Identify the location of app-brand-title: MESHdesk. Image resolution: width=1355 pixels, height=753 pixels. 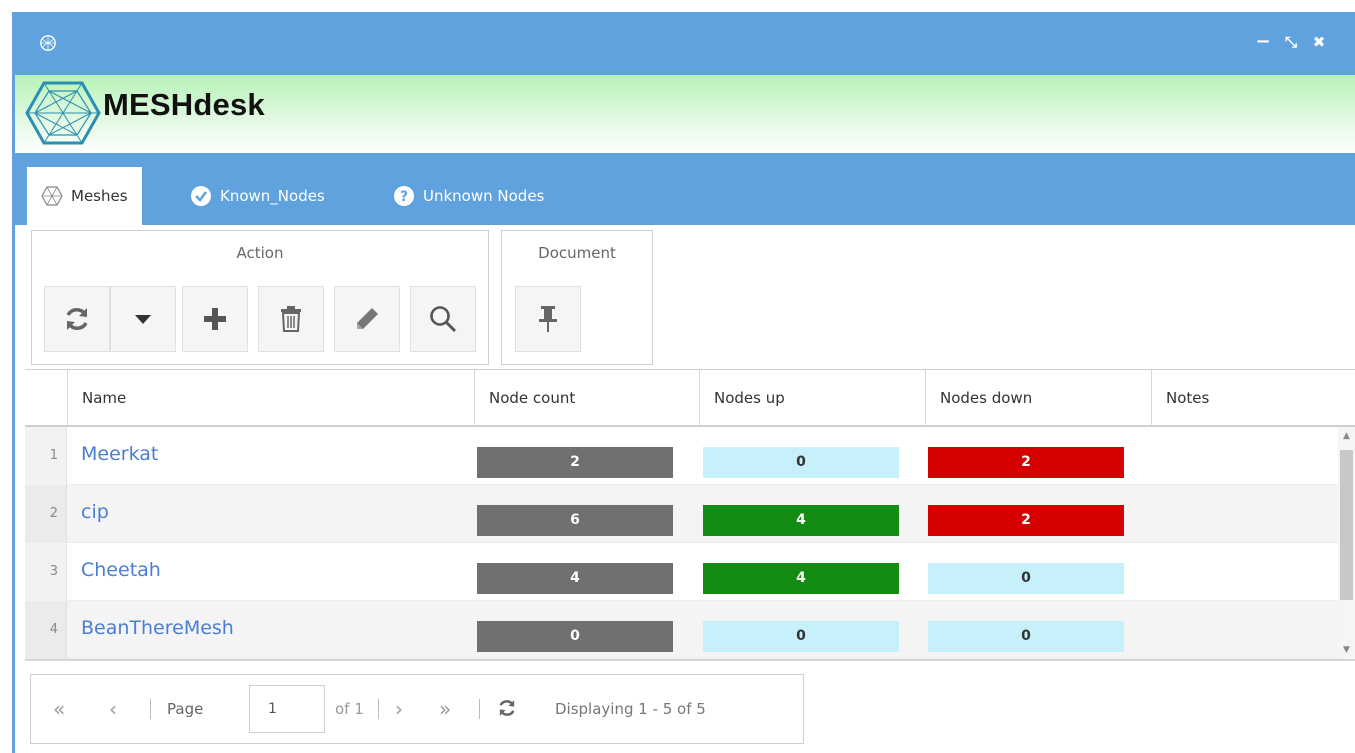
(184, 104).